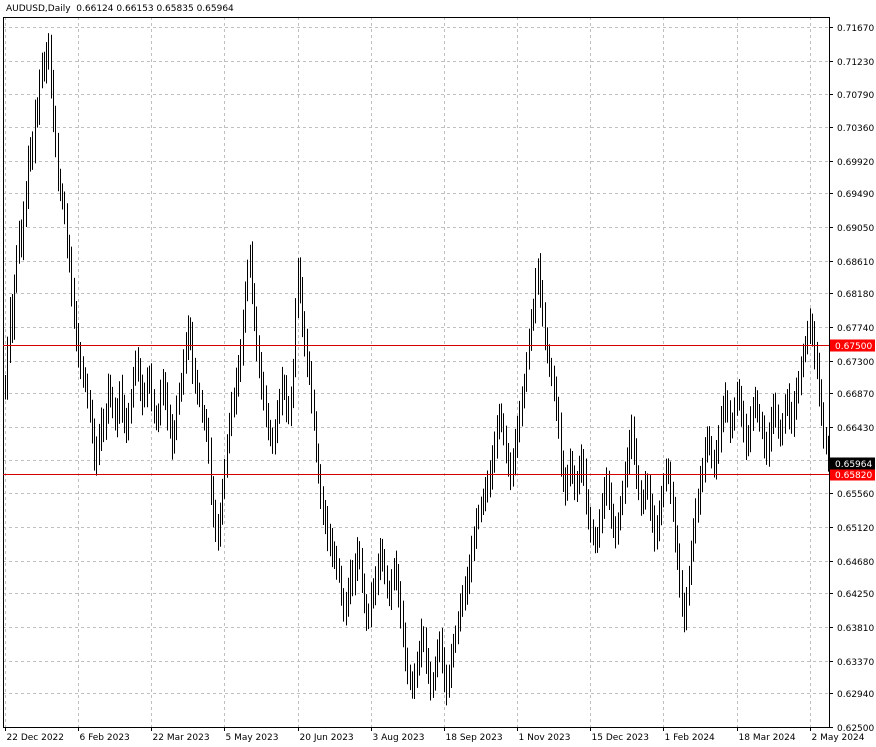 The width and height of the screenshot is (876, 747). Describe the element at coordinates (853, 347) in the screenshot. I see `level-label: 0.67500` at that location.